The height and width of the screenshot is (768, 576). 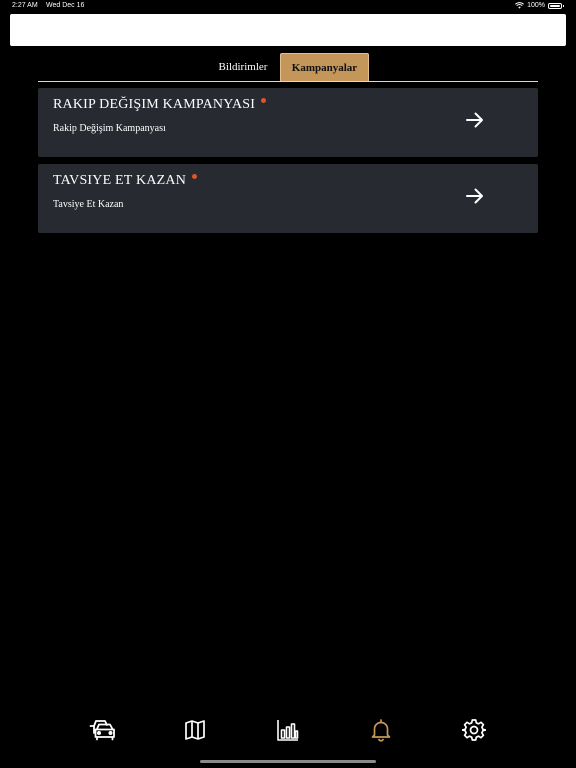 I want to click on home-indicator, so click(x=288, y=761).